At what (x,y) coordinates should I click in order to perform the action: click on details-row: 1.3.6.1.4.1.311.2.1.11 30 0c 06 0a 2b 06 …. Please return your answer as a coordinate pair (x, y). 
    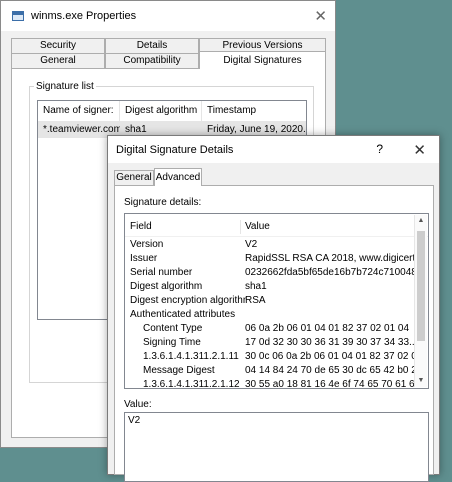
    Looking at the image, I should click on (276, 357).